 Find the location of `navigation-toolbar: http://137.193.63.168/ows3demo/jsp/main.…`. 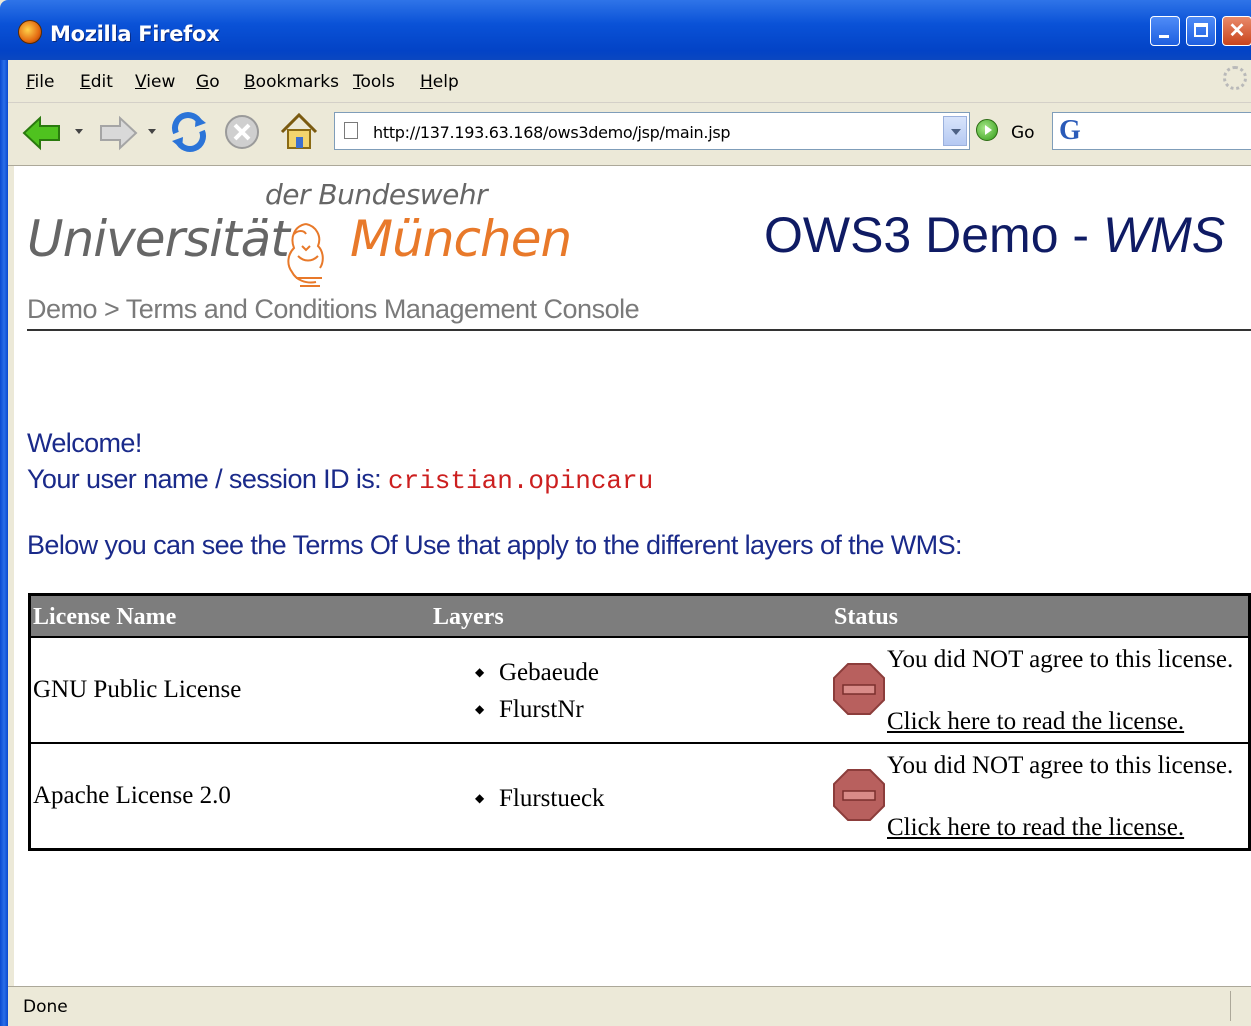

navigation-toolbar: http://137.193.63.168/ows3demo/jsp/main.… is located at coordinates (629, 134).